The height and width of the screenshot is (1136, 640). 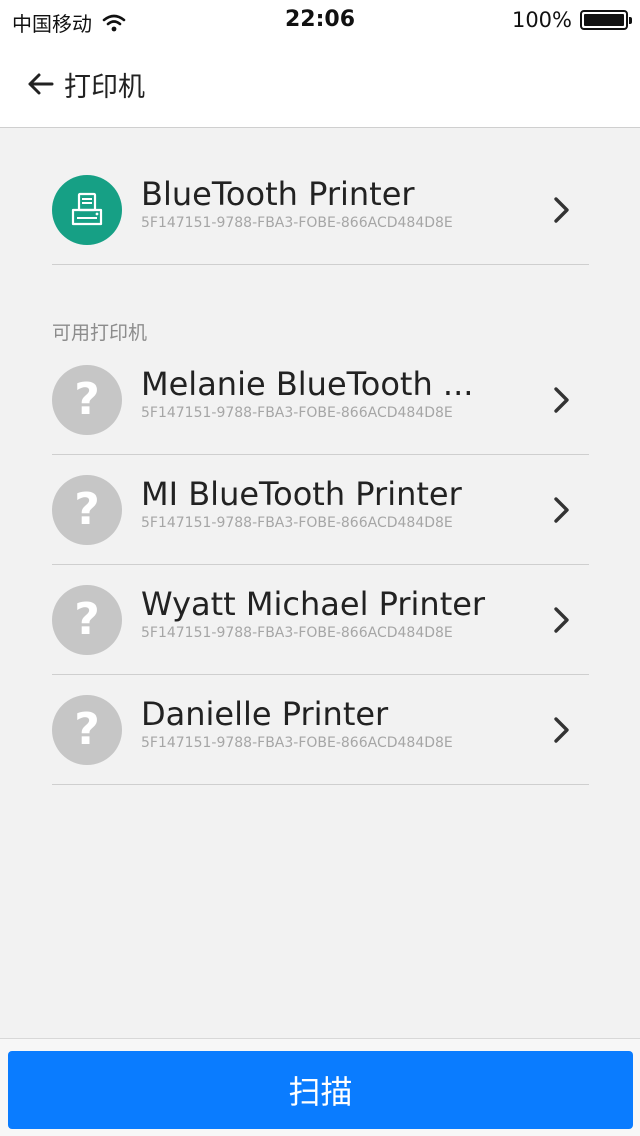 I want to click on printer-name: Wyatt Michael Printer, so click(x=313, y=604).